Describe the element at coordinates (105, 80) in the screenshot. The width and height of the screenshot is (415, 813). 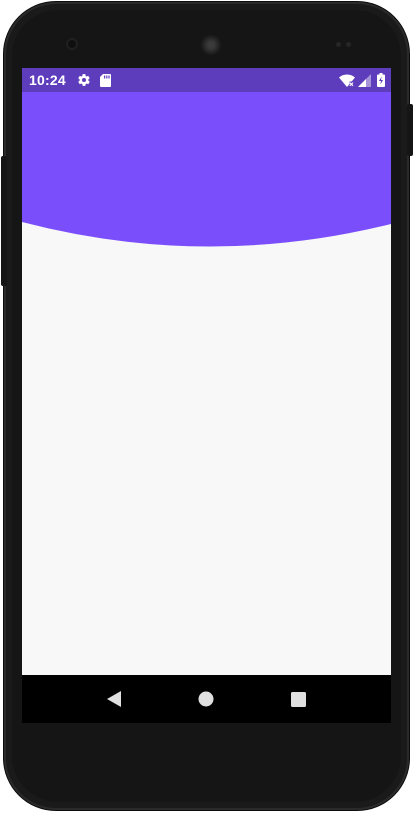
I see `sd-card-icon` at that location.